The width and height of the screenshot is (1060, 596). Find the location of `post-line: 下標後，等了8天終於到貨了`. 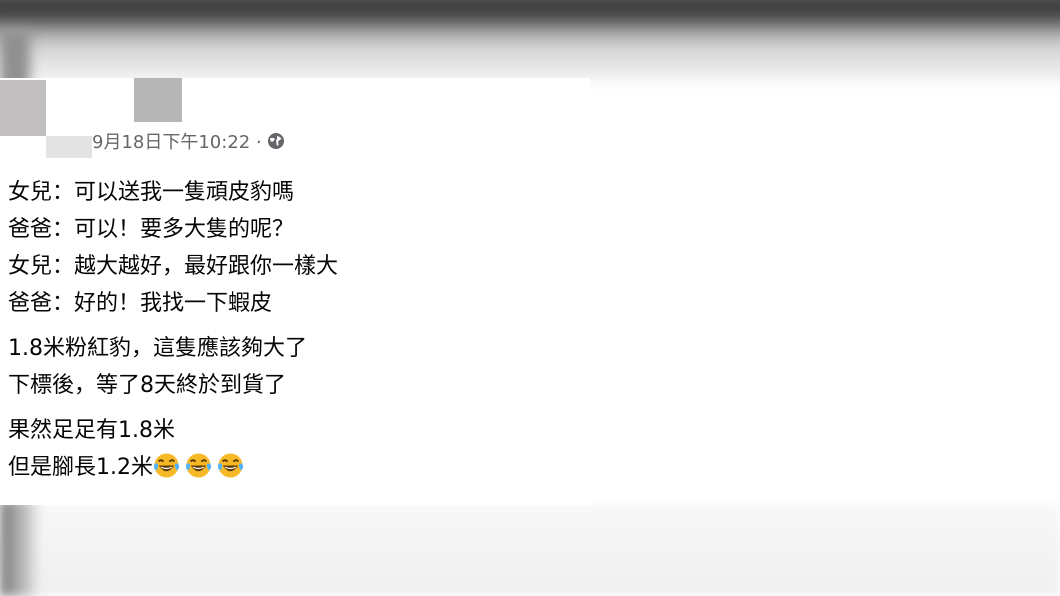

post-line: 下標後，等了8天終於到貨了 is located at coordinates (147, 385).